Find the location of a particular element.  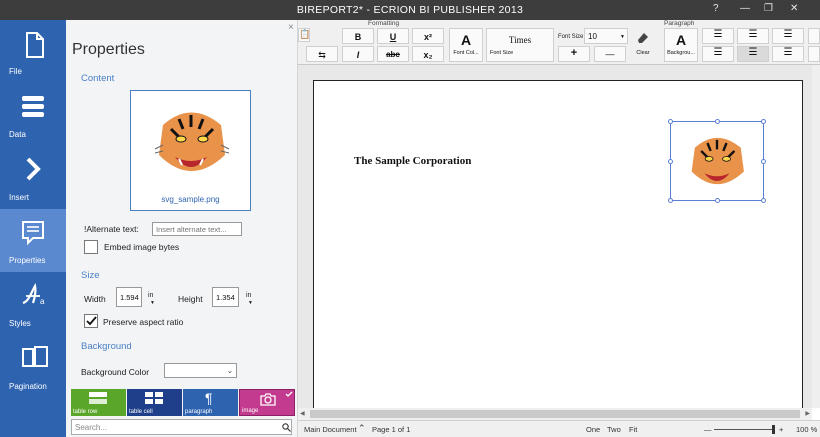

clear-format-button: Clear is located at coordinates (643, 45).